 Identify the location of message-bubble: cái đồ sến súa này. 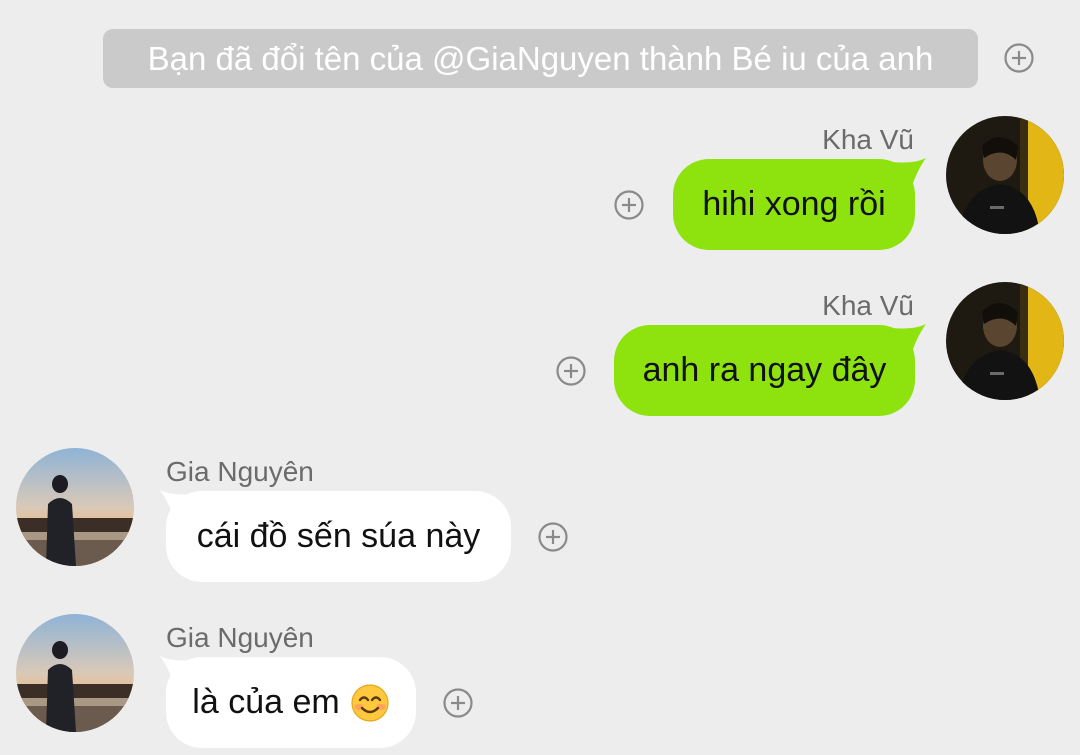
(338, 536).